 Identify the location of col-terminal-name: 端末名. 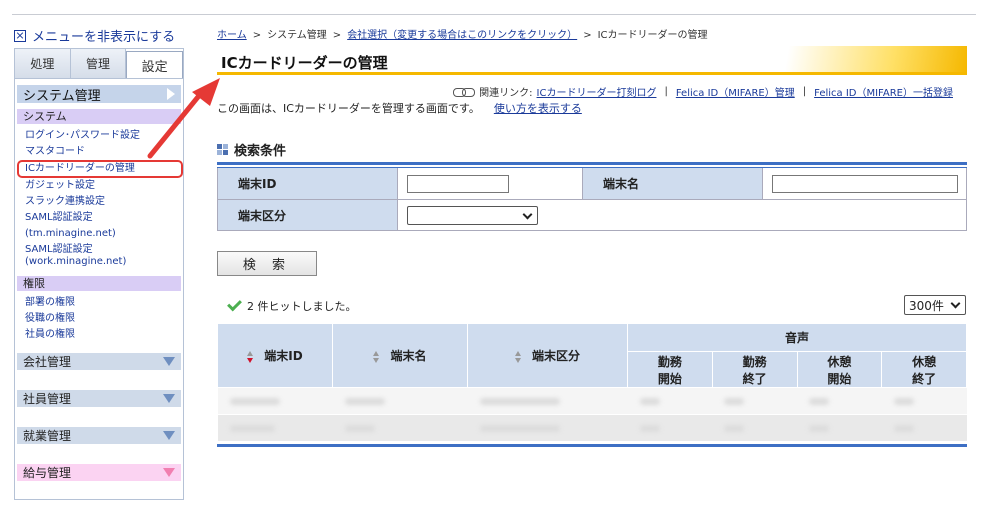
(400, 355).